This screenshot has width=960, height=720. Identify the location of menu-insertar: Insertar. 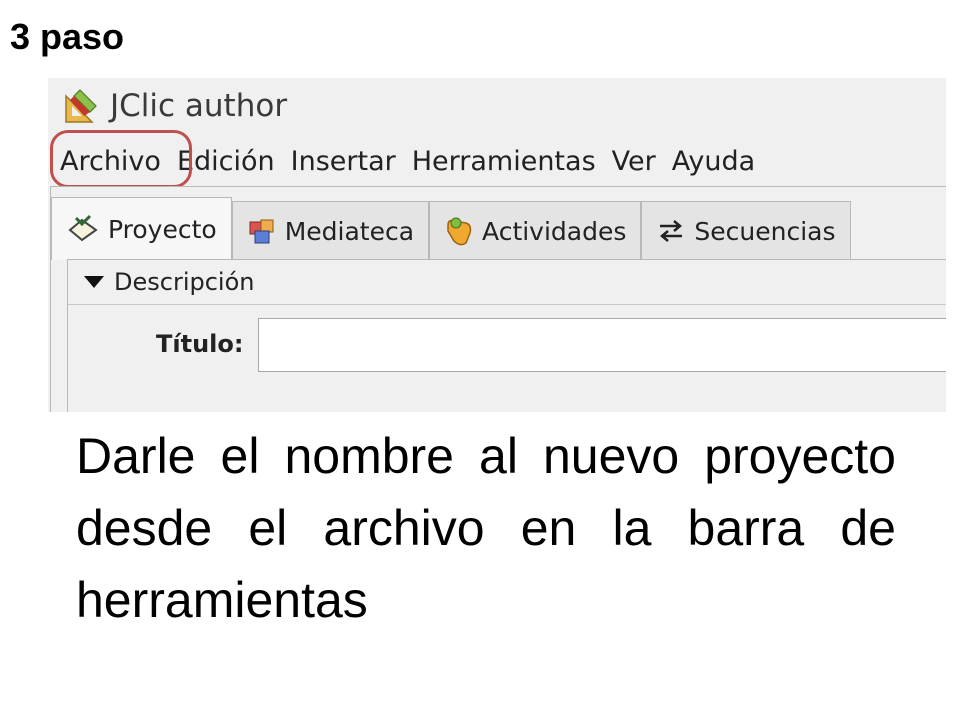
(343, 161).